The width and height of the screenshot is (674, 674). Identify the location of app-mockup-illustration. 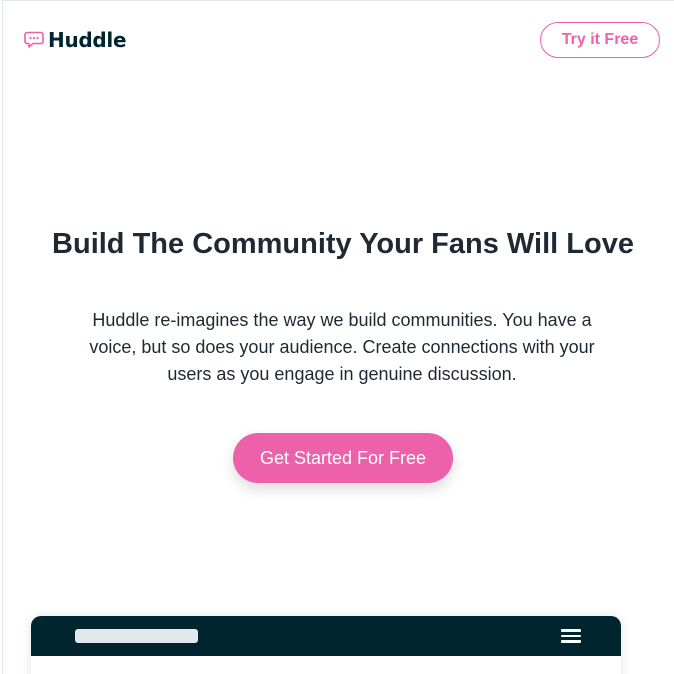
(326, 645).